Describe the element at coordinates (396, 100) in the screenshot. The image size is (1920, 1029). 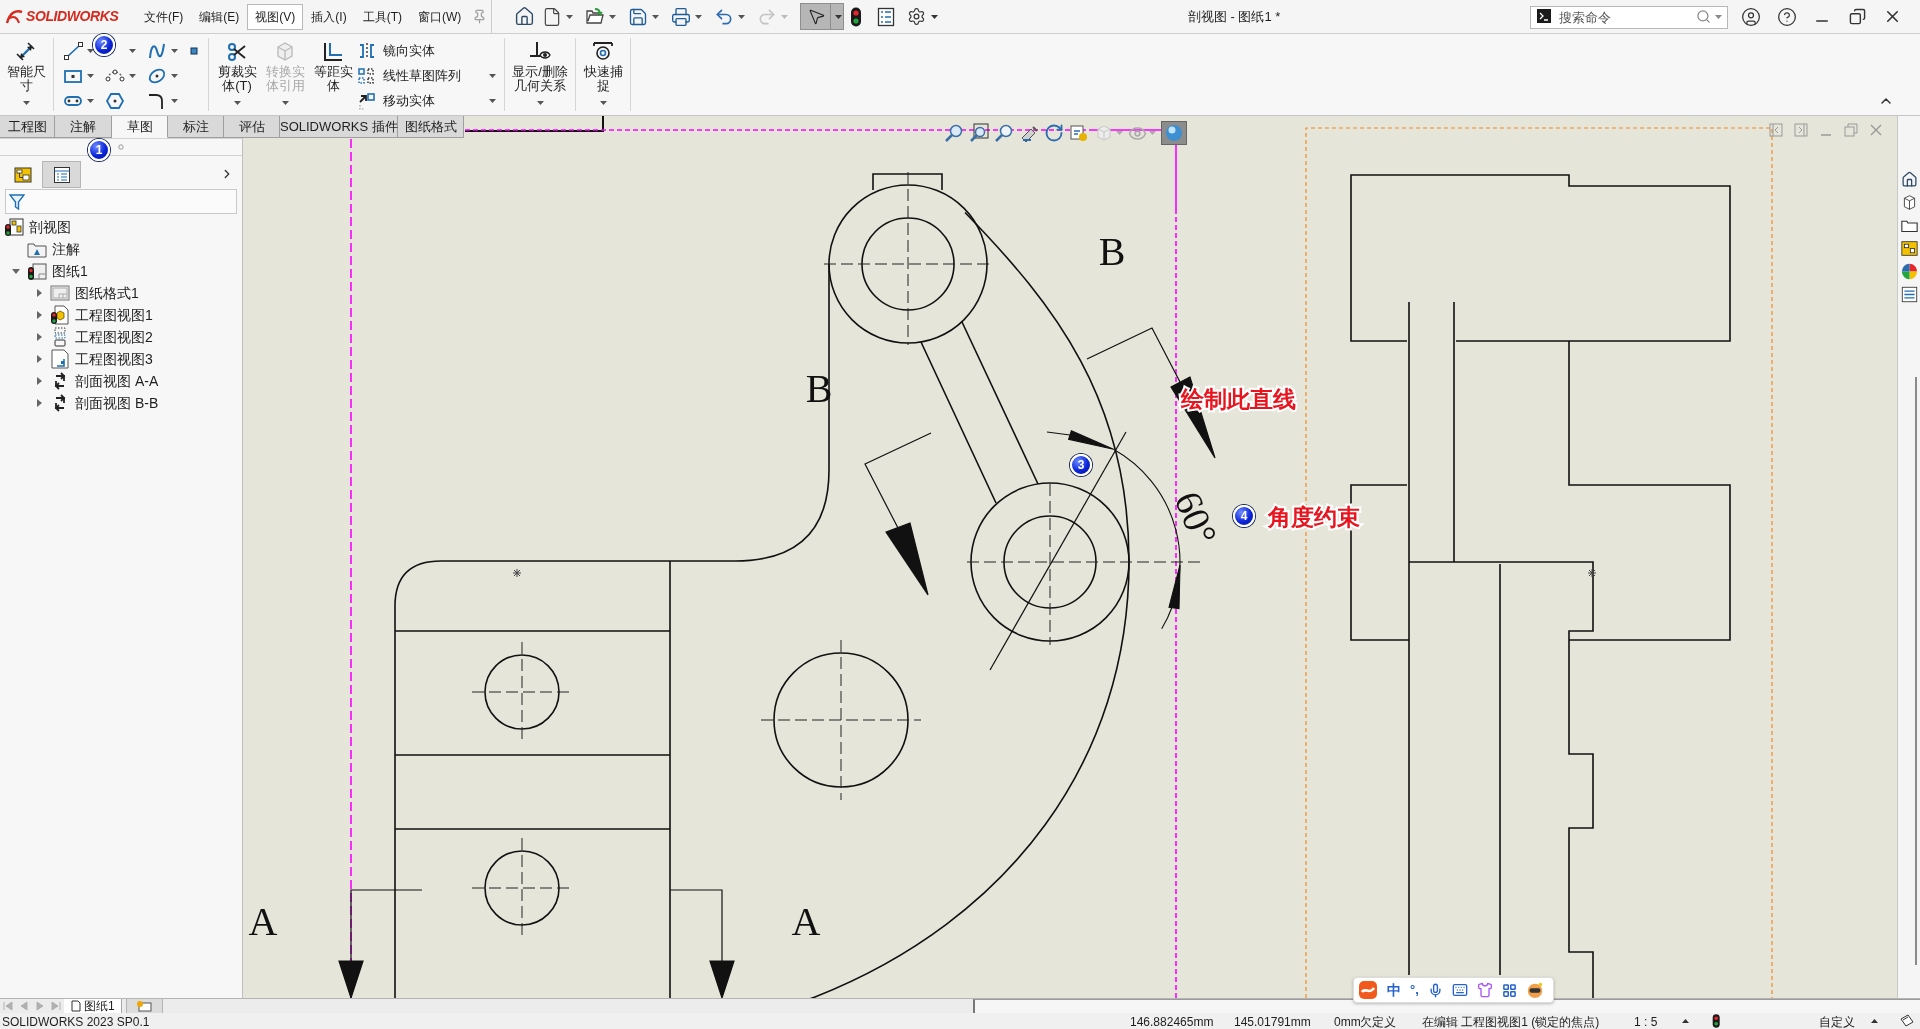
I see `ribbon-button: 移动实体` at that location.